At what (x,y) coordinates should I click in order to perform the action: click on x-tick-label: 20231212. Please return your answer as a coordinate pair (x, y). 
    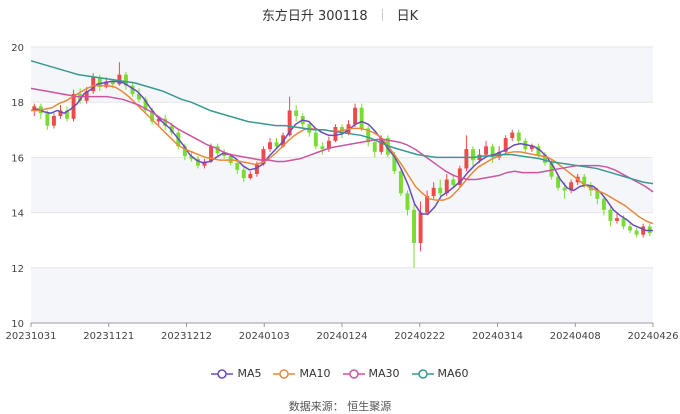
    Looking at the image, I should click on (186, 336).